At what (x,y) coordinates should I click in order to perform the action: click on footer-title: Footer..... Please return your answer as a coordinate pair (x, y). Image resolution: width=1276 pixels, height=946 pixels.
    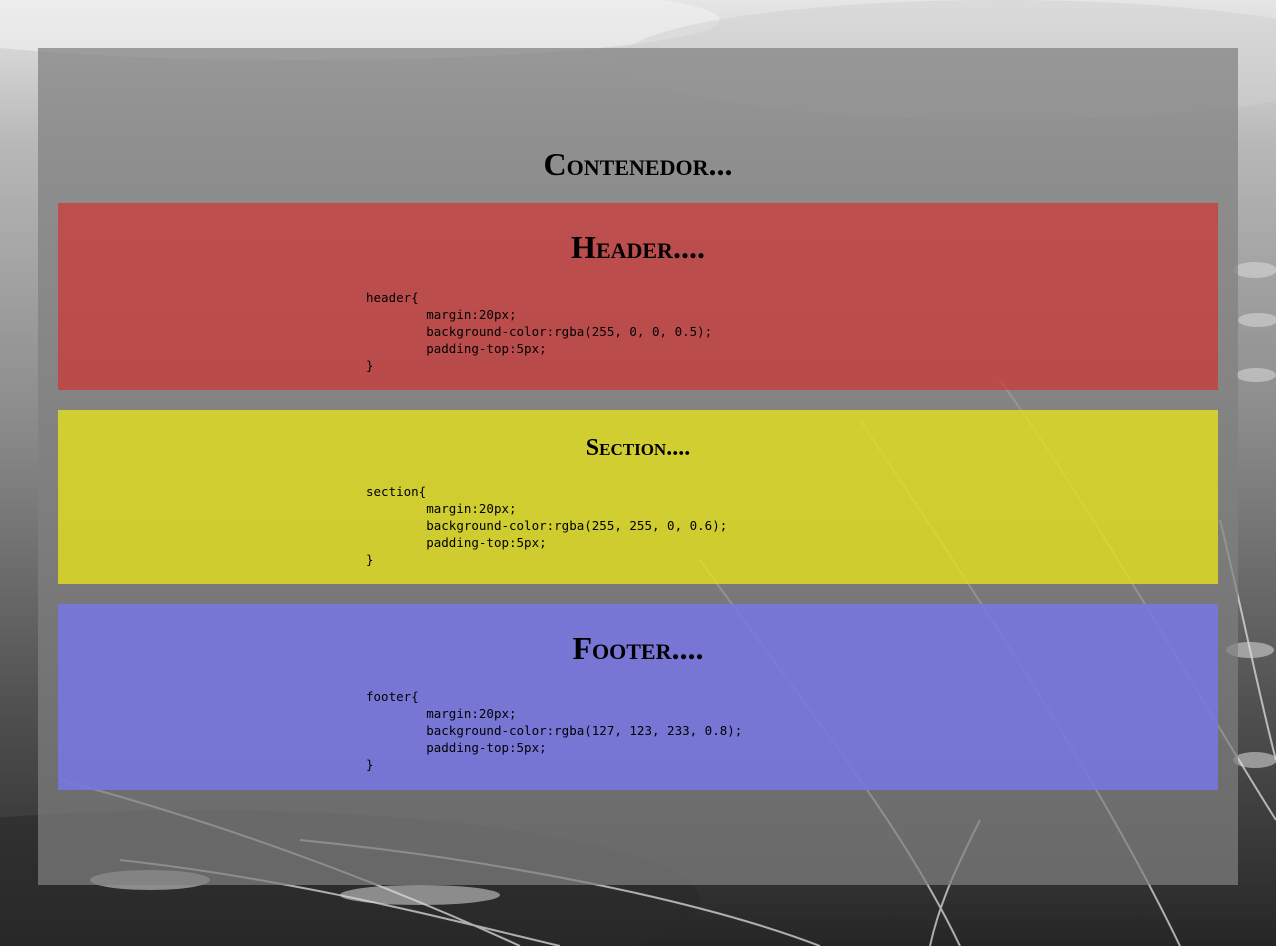
    Looking at the image, I should click on (638, 648).